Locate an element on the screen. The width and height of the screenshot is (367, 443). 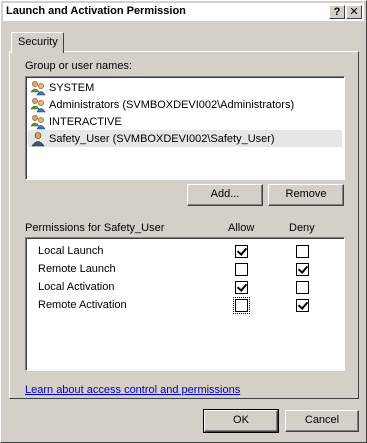
remove-button: Remove is located at coordinates (306, 195).